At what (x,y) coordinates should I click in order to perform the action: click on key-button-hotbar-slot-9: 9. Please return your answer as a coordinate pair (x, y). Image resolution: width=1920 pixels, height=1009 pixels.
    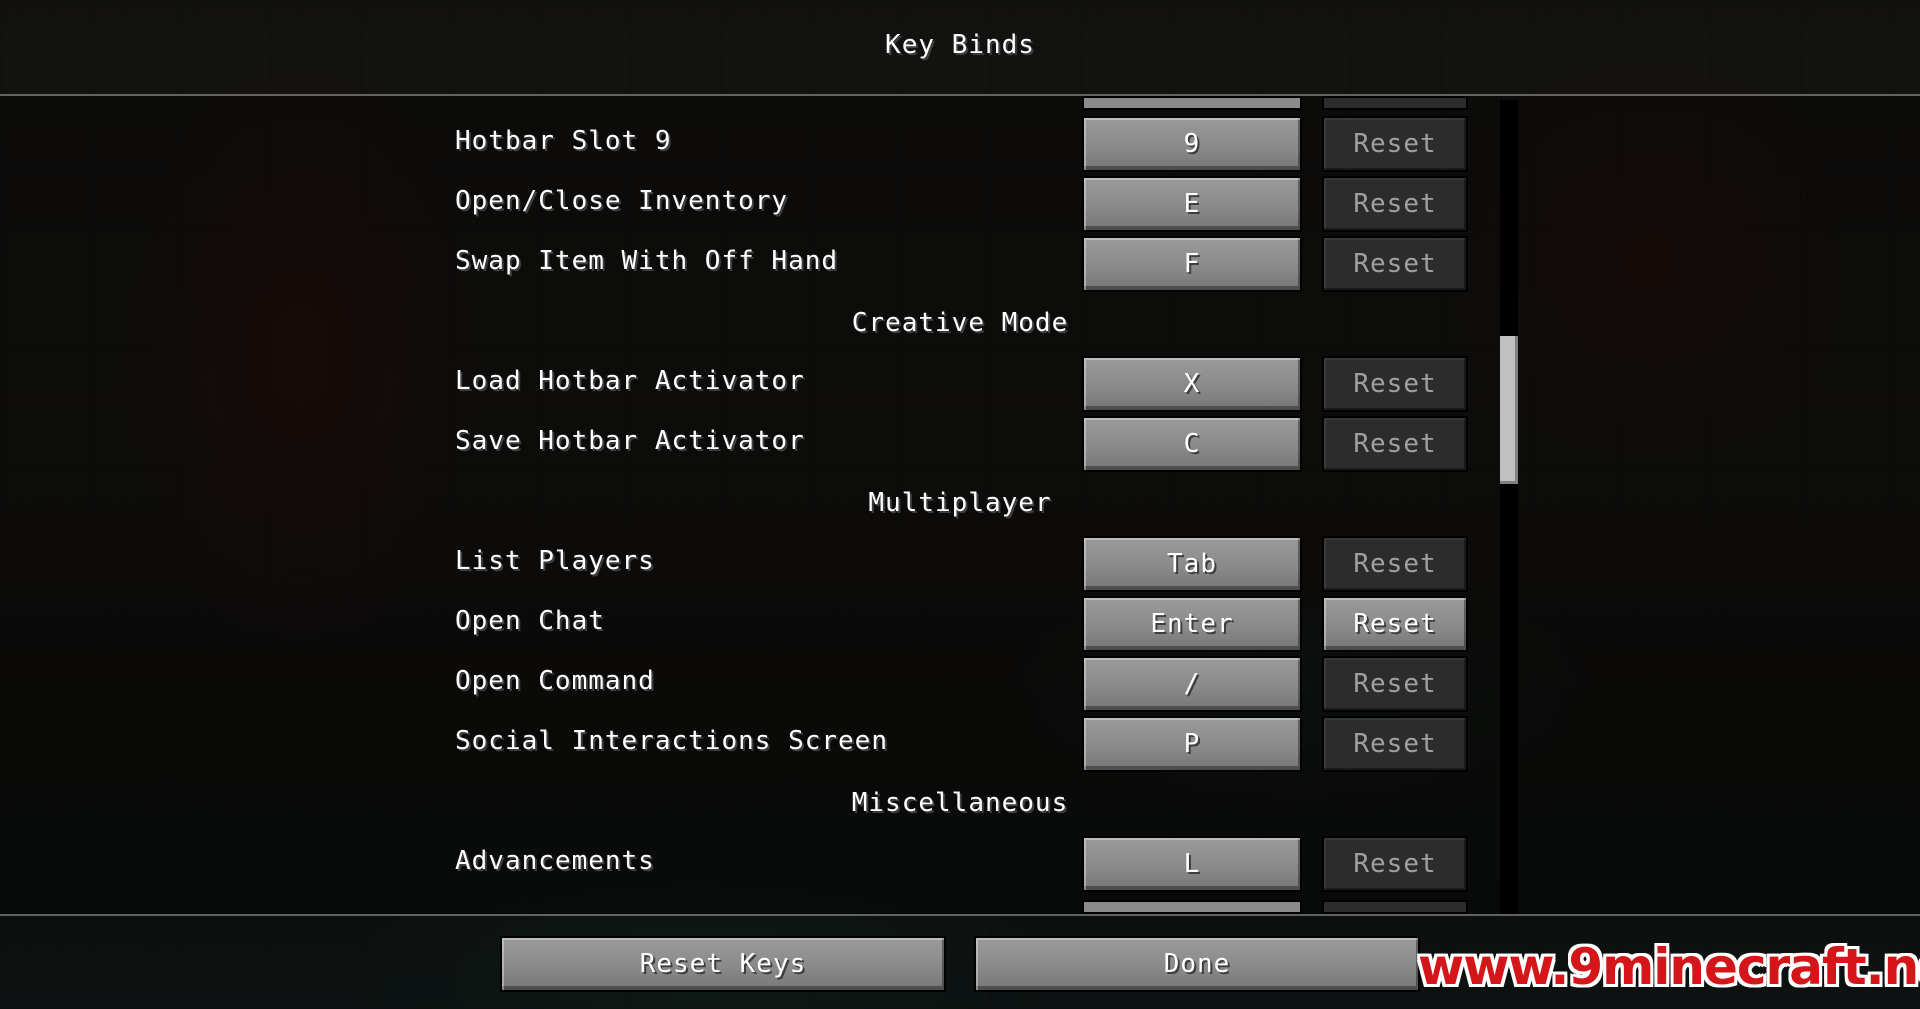
    Looking at the image, I should click on (1192, 144).